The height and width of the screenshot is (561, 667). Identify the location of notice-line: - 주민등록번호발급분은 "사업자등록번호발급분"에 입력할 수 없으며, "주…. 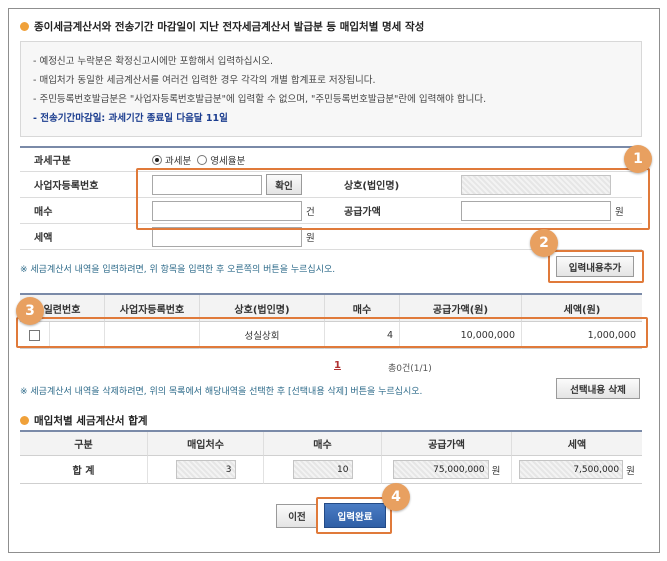
(260, 99).